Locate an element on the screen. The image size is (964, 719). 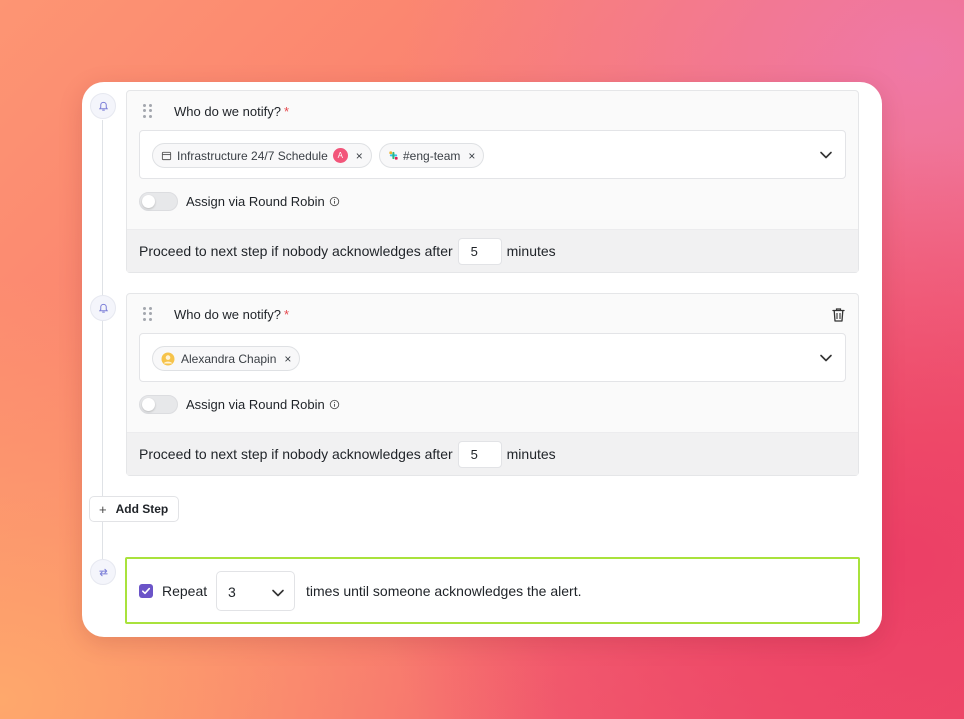
repeat-node is located at coordinates (103, 572).